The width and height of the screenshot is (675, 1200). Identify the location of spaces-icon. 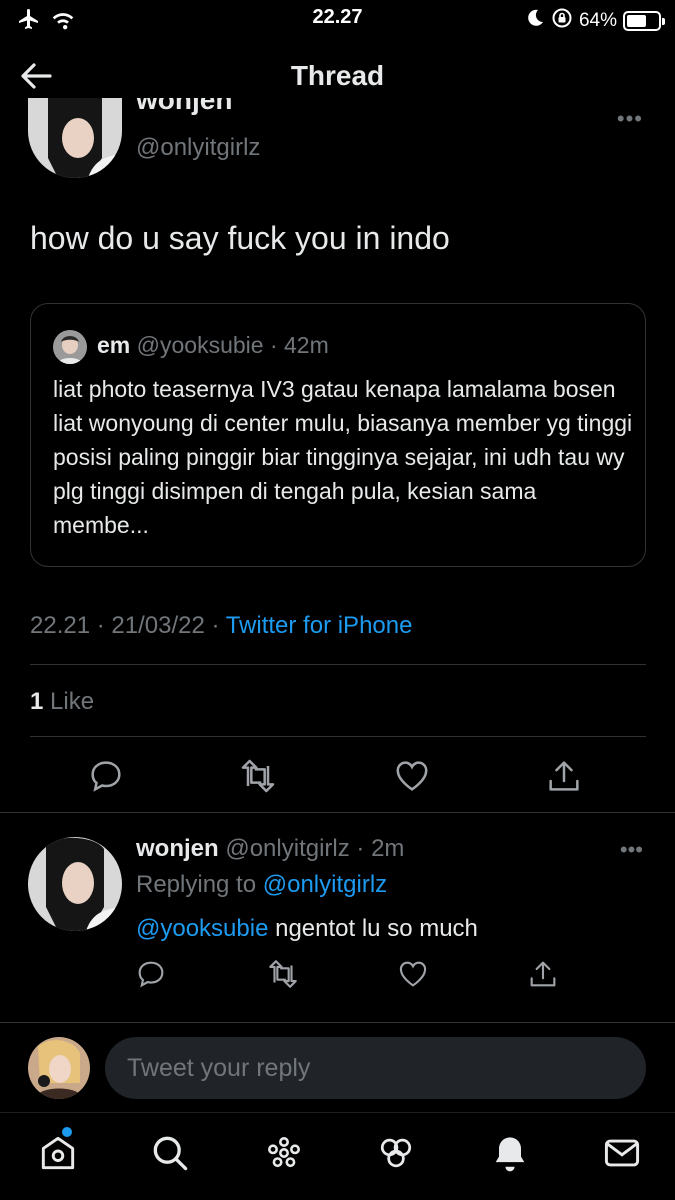
(284, 1152).